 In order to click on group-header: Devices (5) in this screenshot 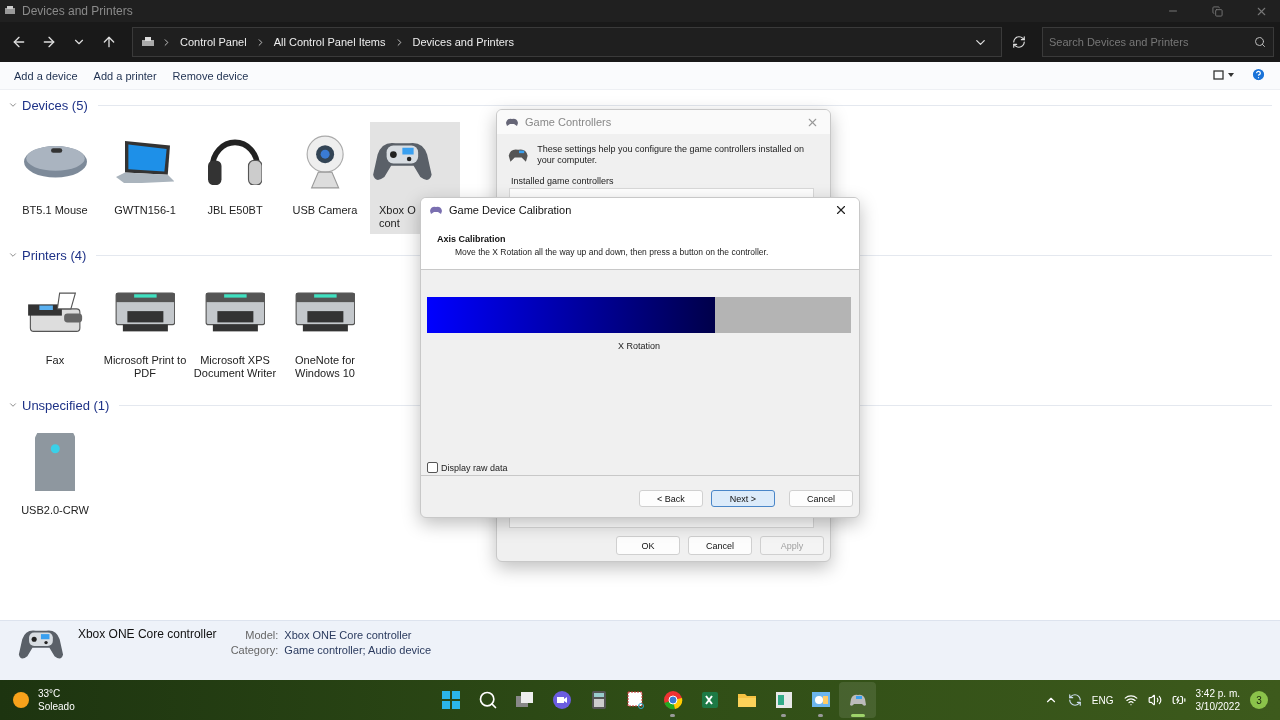, I will do `click(640, 105)`.